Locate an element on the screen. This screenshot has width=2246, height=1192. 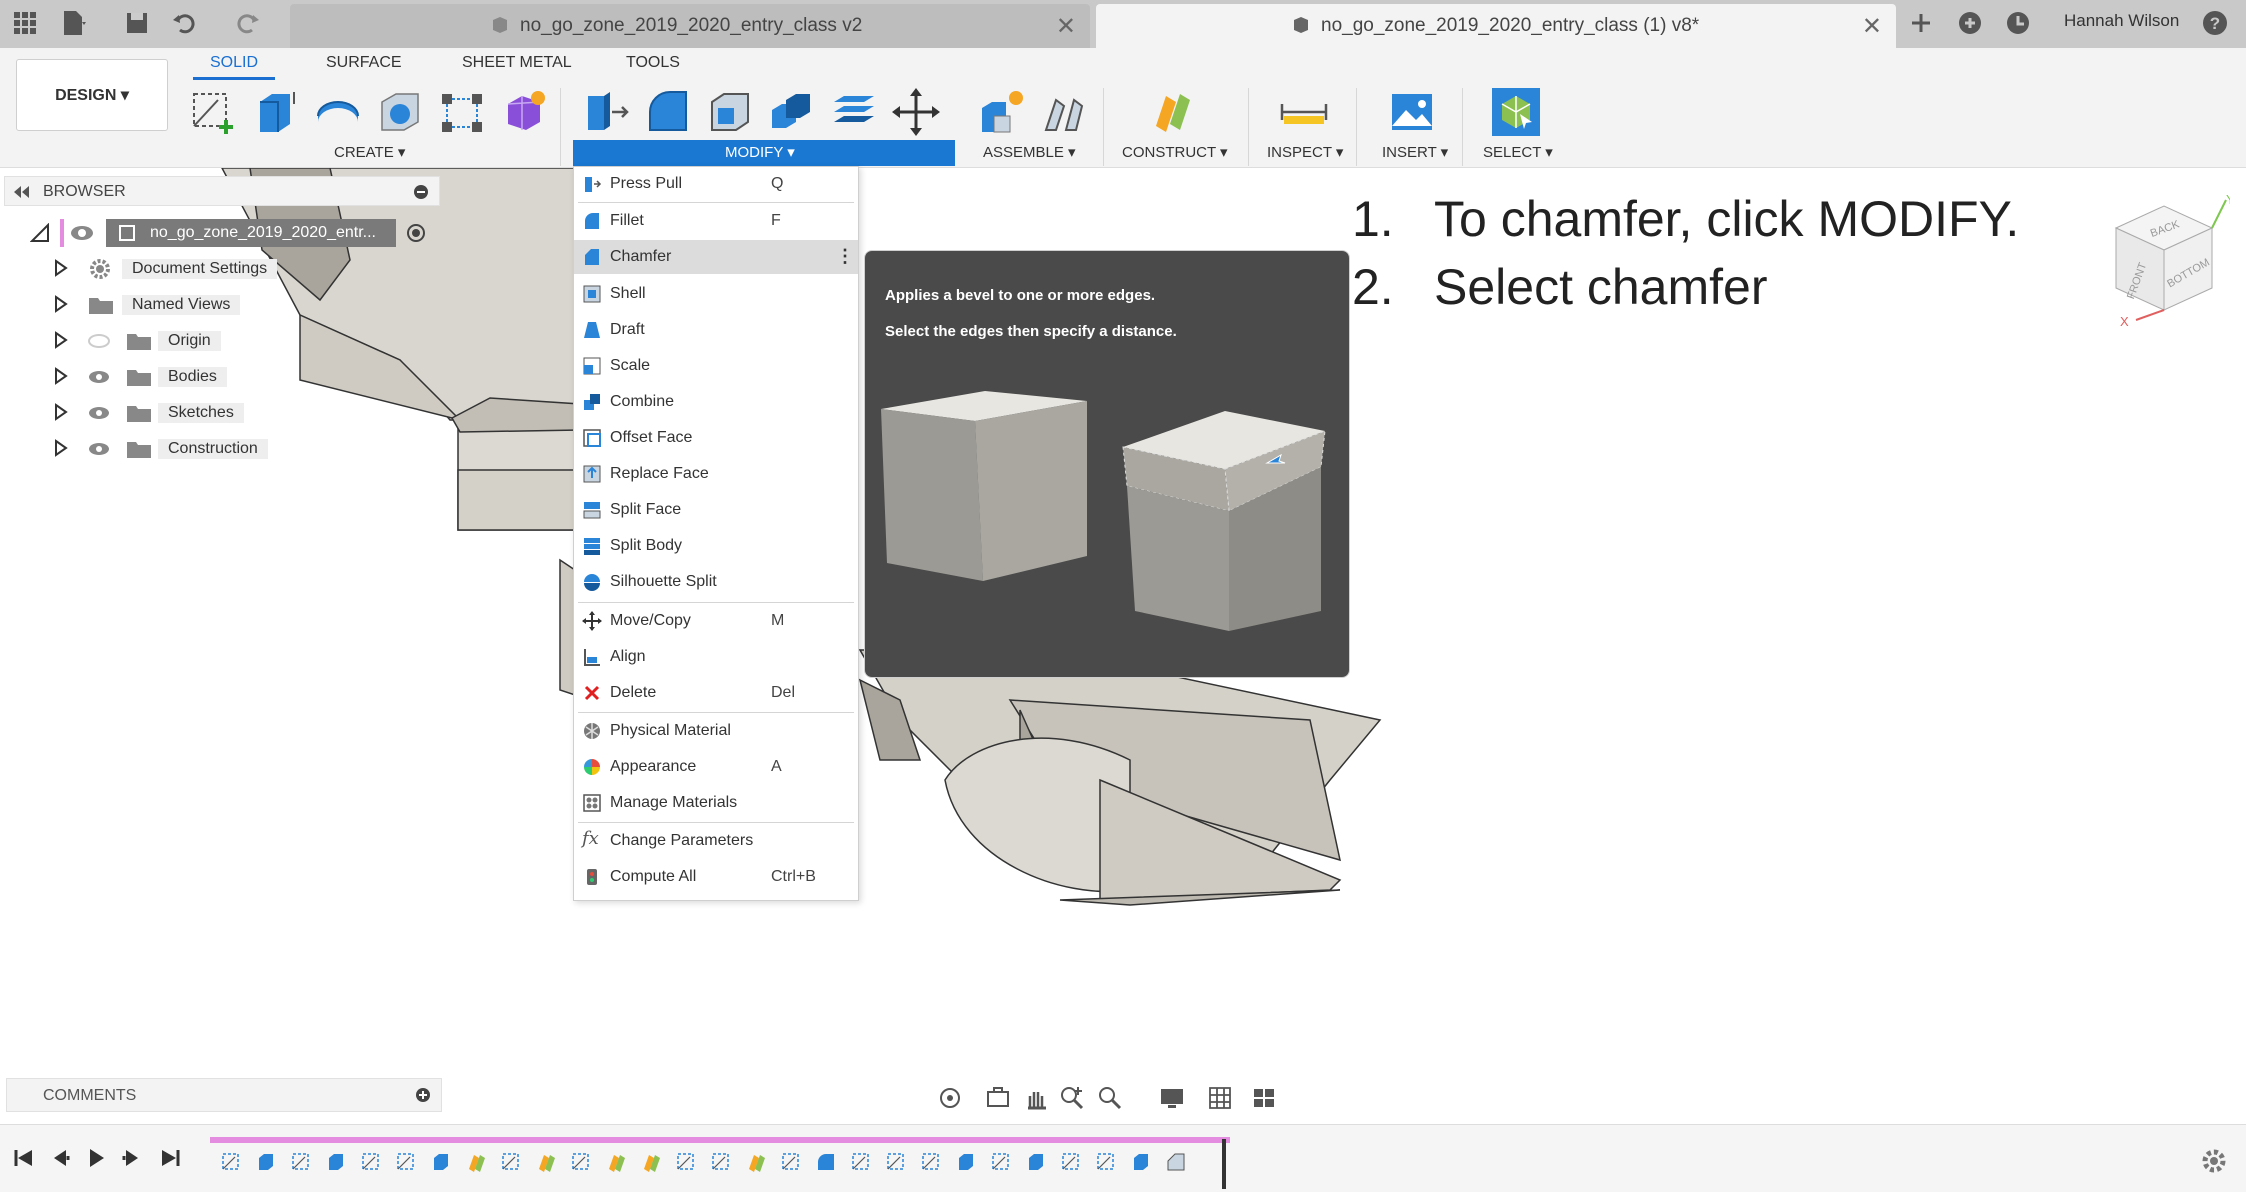
browser-panel-header: BROWSER is located at coordinates (222, 191).